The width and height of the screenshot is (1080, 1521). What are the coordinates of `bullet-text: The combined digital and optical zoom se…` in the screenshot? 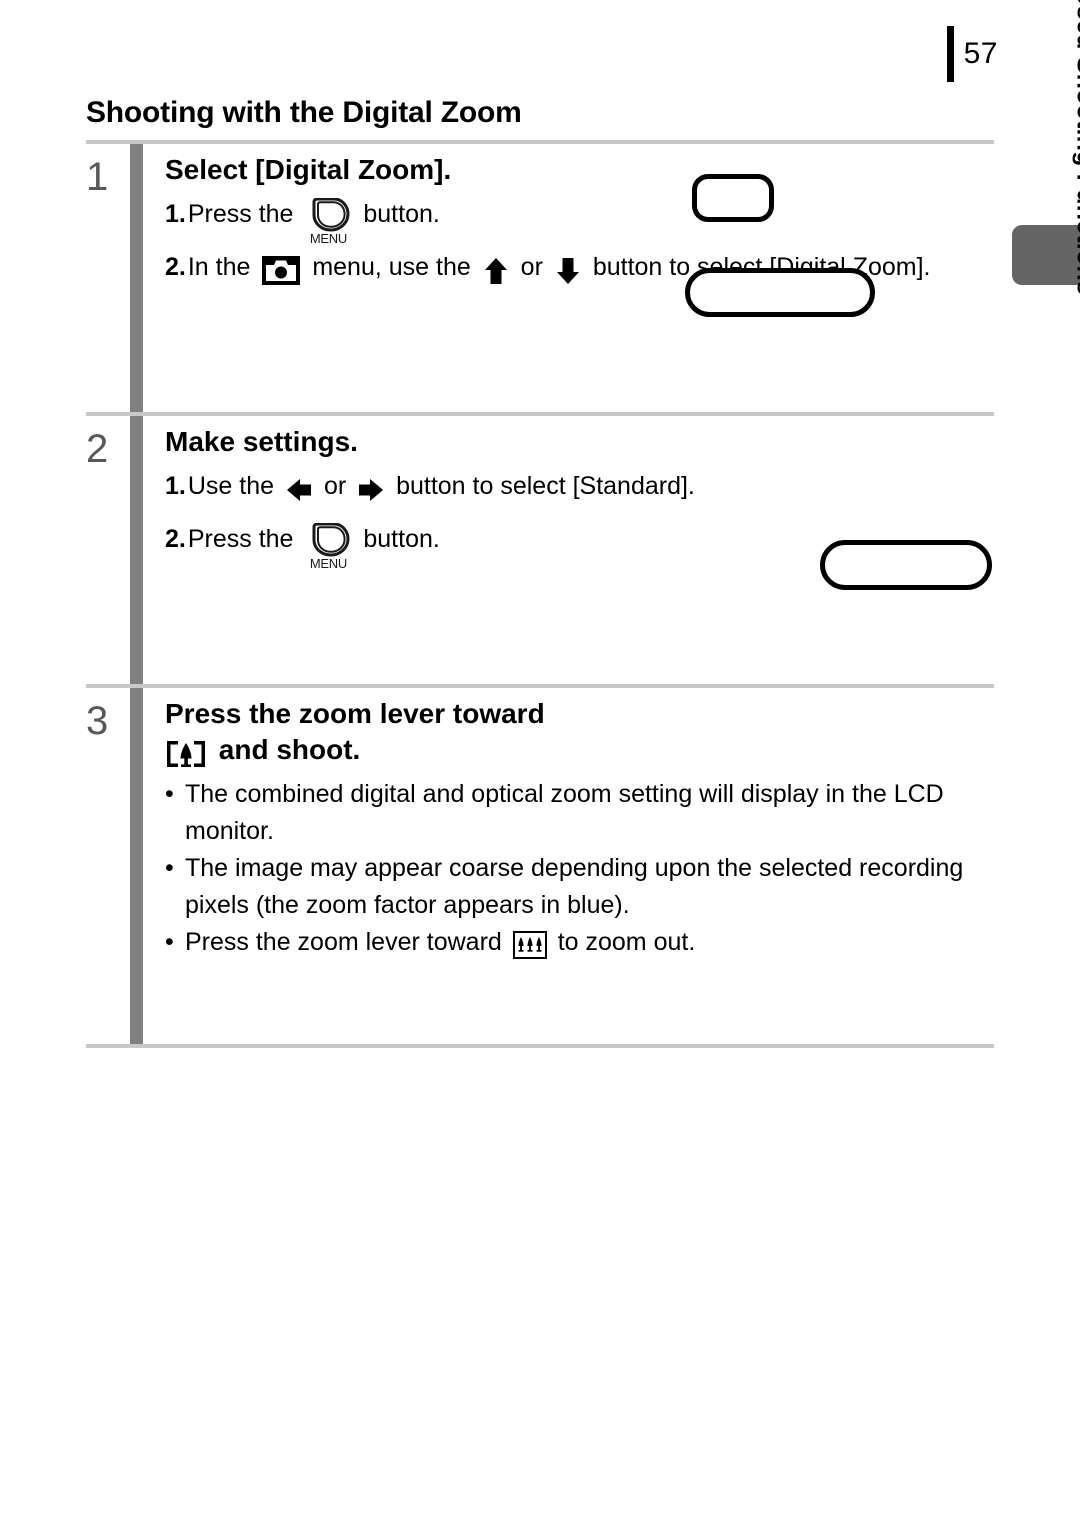 It's located at (564, 812).